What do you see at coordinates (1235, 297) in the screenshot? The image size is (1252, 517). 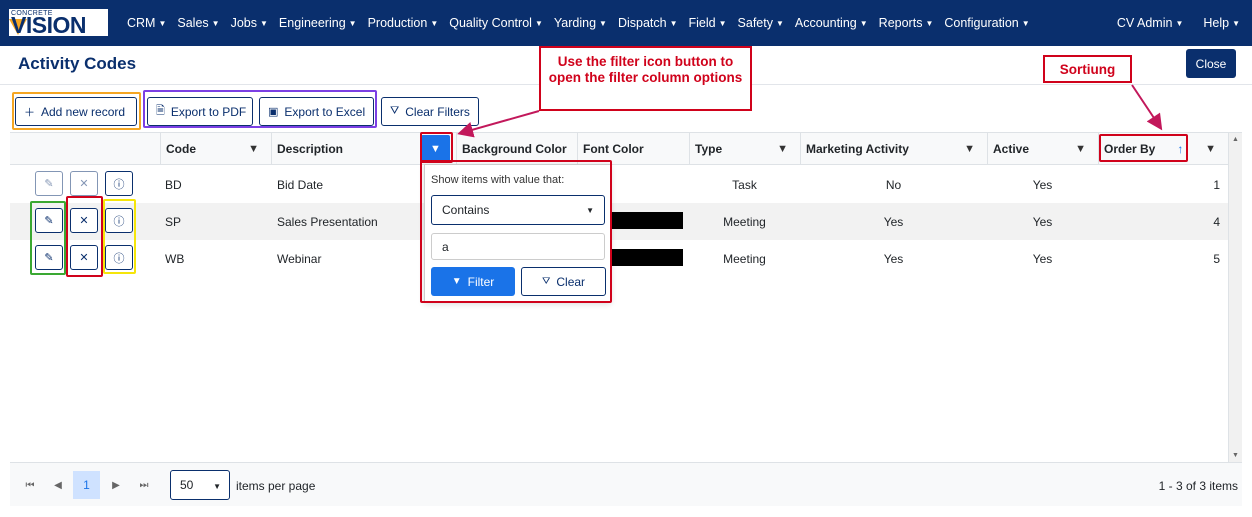 I see `vertical-scrollbar: ▲ ▼` at bounding box center [1235, 297].